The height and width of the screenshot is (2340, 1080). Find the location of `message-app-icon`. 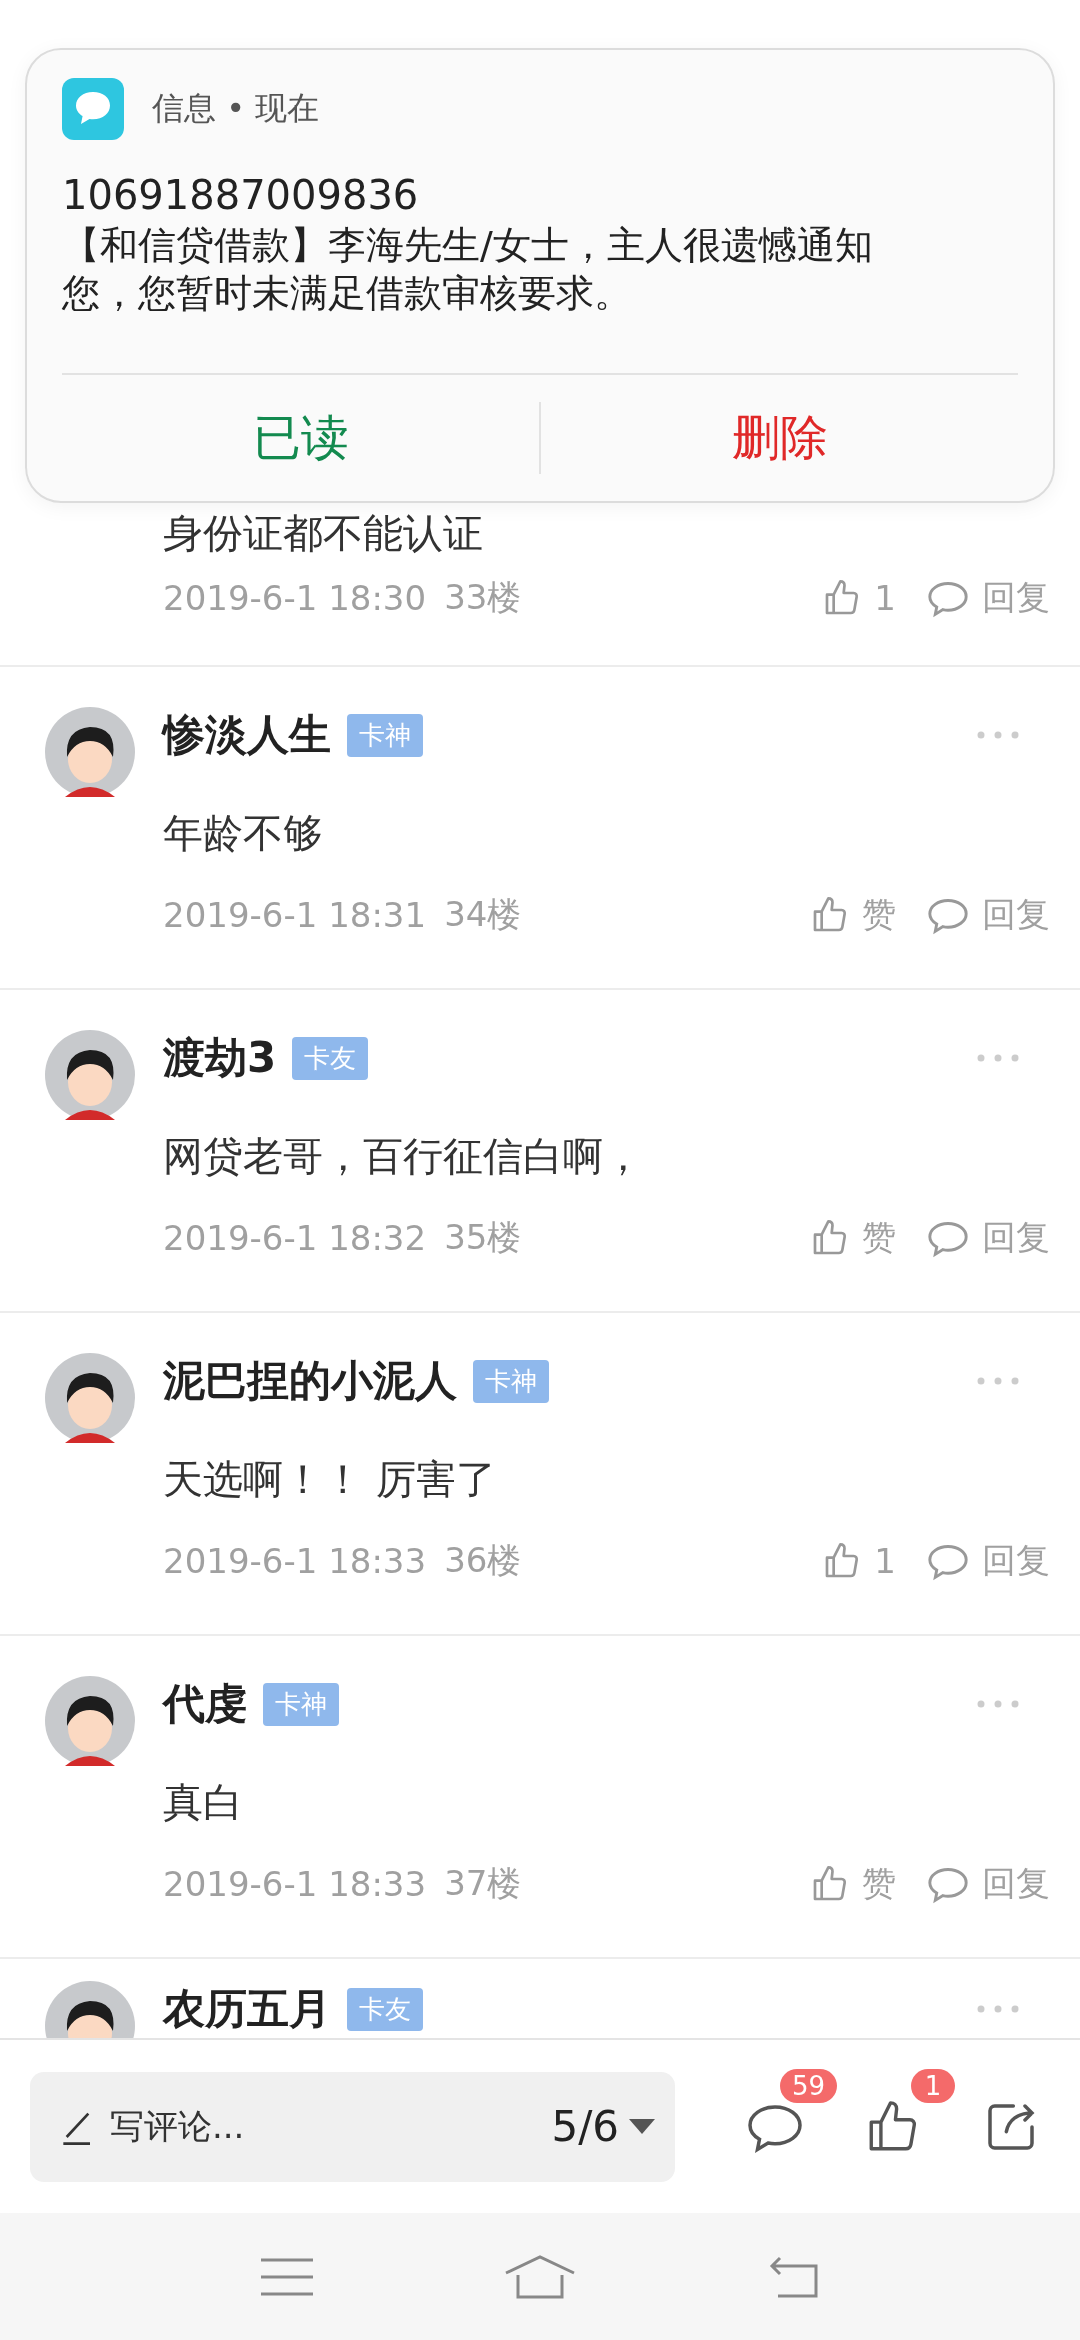

message-app-icon is located at coordinates (93, 109).